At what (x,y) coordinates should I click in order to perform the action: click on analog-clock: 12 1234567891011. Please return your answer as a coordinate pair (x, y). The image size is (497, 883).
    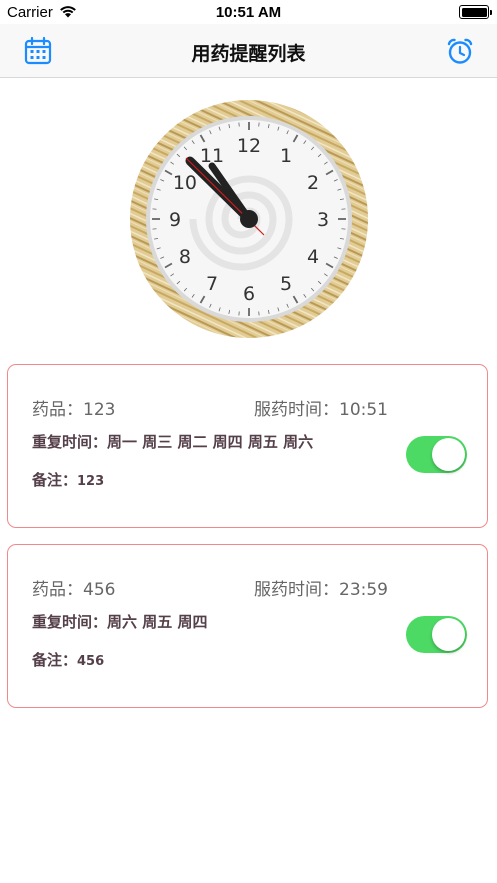
    Looking at the image, I should click on (249, 219).